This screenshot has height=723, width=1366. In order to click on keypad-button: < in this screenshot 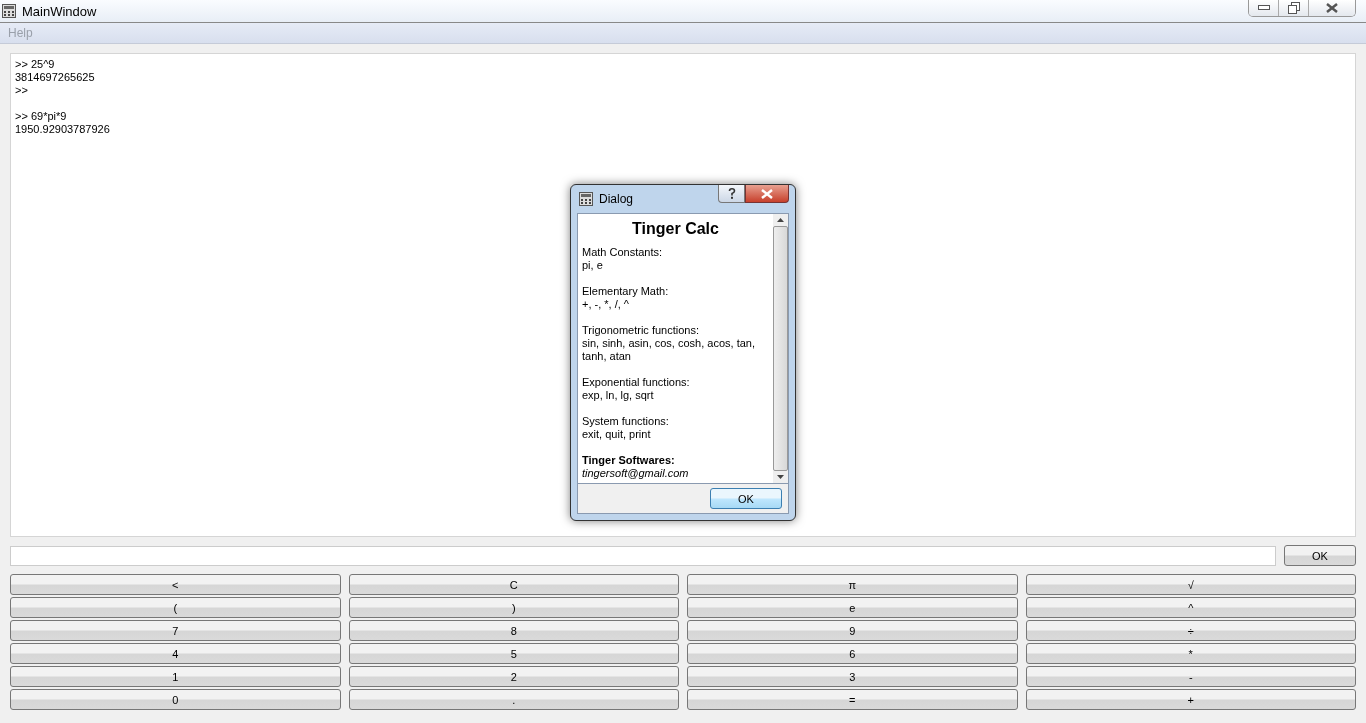, I will do `click(175, 584)`.